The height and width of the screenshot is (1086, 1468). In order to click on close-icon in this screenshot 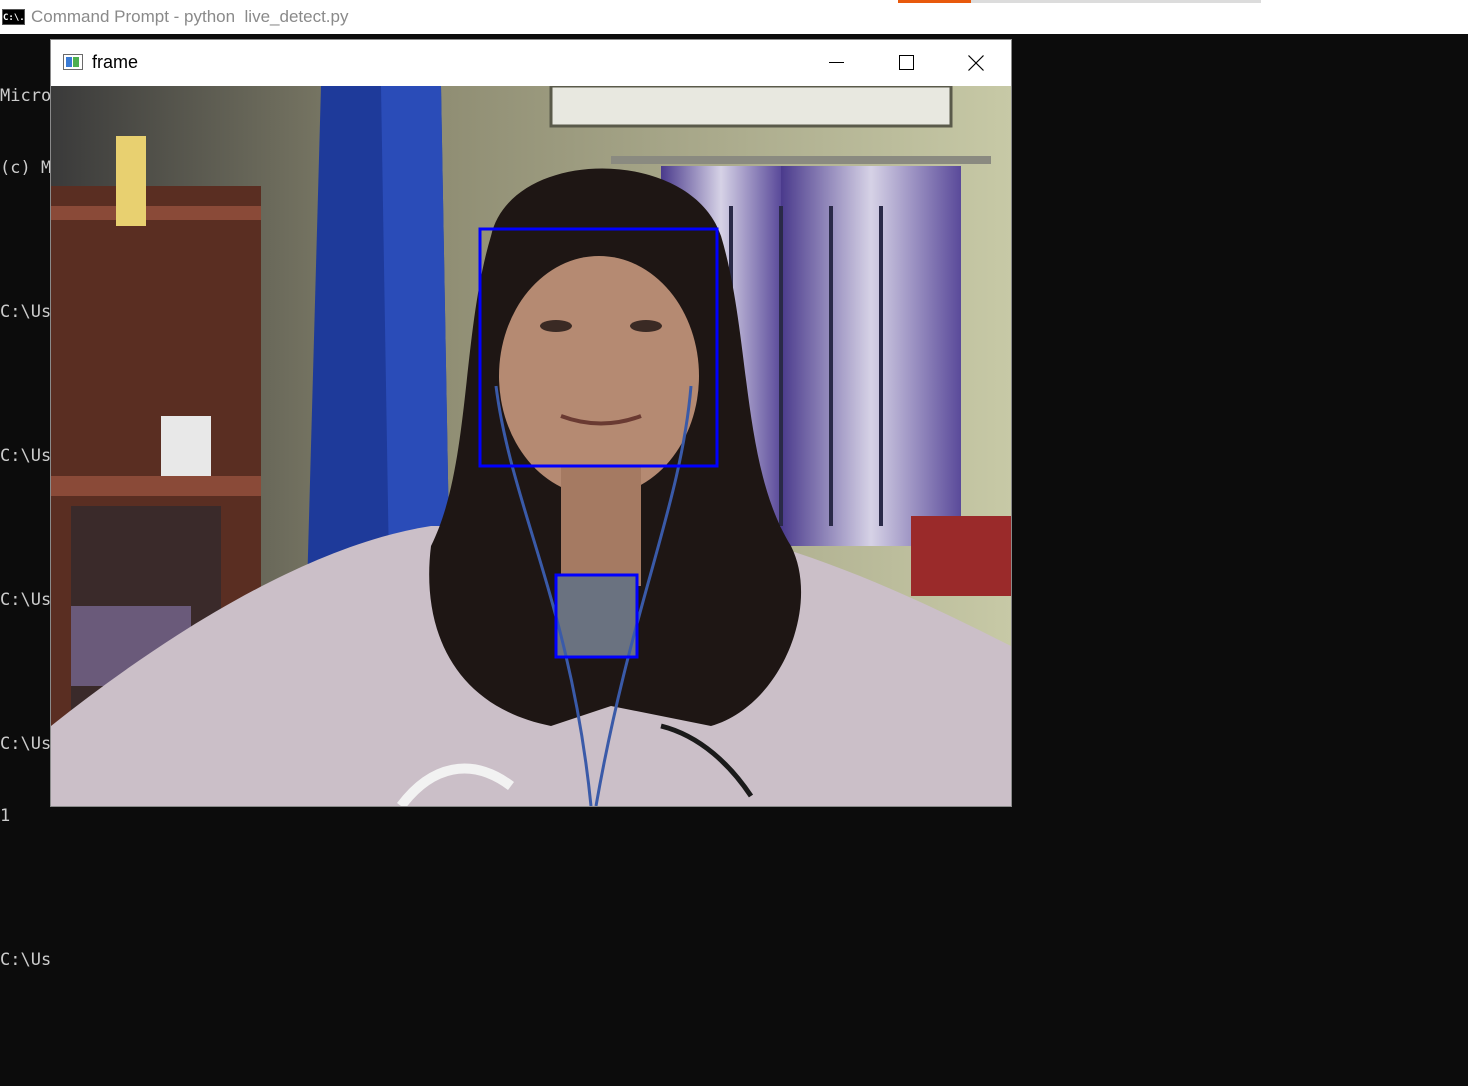, I will do `click(976, 63)`.